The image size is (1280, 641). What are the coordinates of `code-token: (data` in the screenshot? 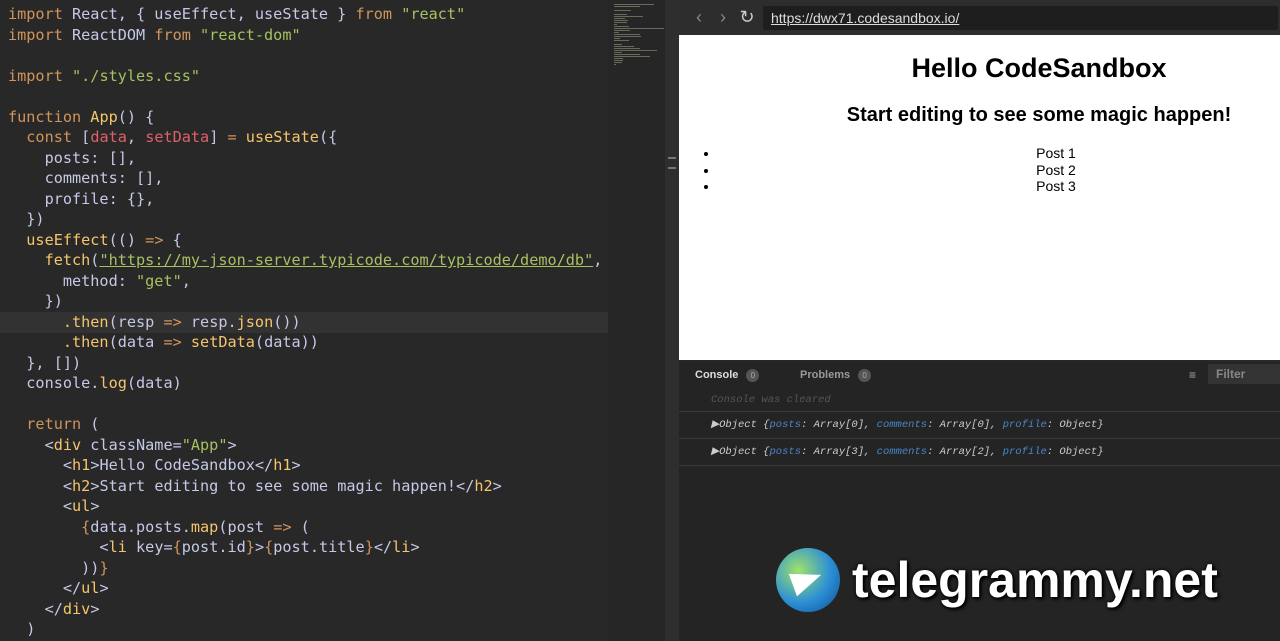 It's located at (136, 342).